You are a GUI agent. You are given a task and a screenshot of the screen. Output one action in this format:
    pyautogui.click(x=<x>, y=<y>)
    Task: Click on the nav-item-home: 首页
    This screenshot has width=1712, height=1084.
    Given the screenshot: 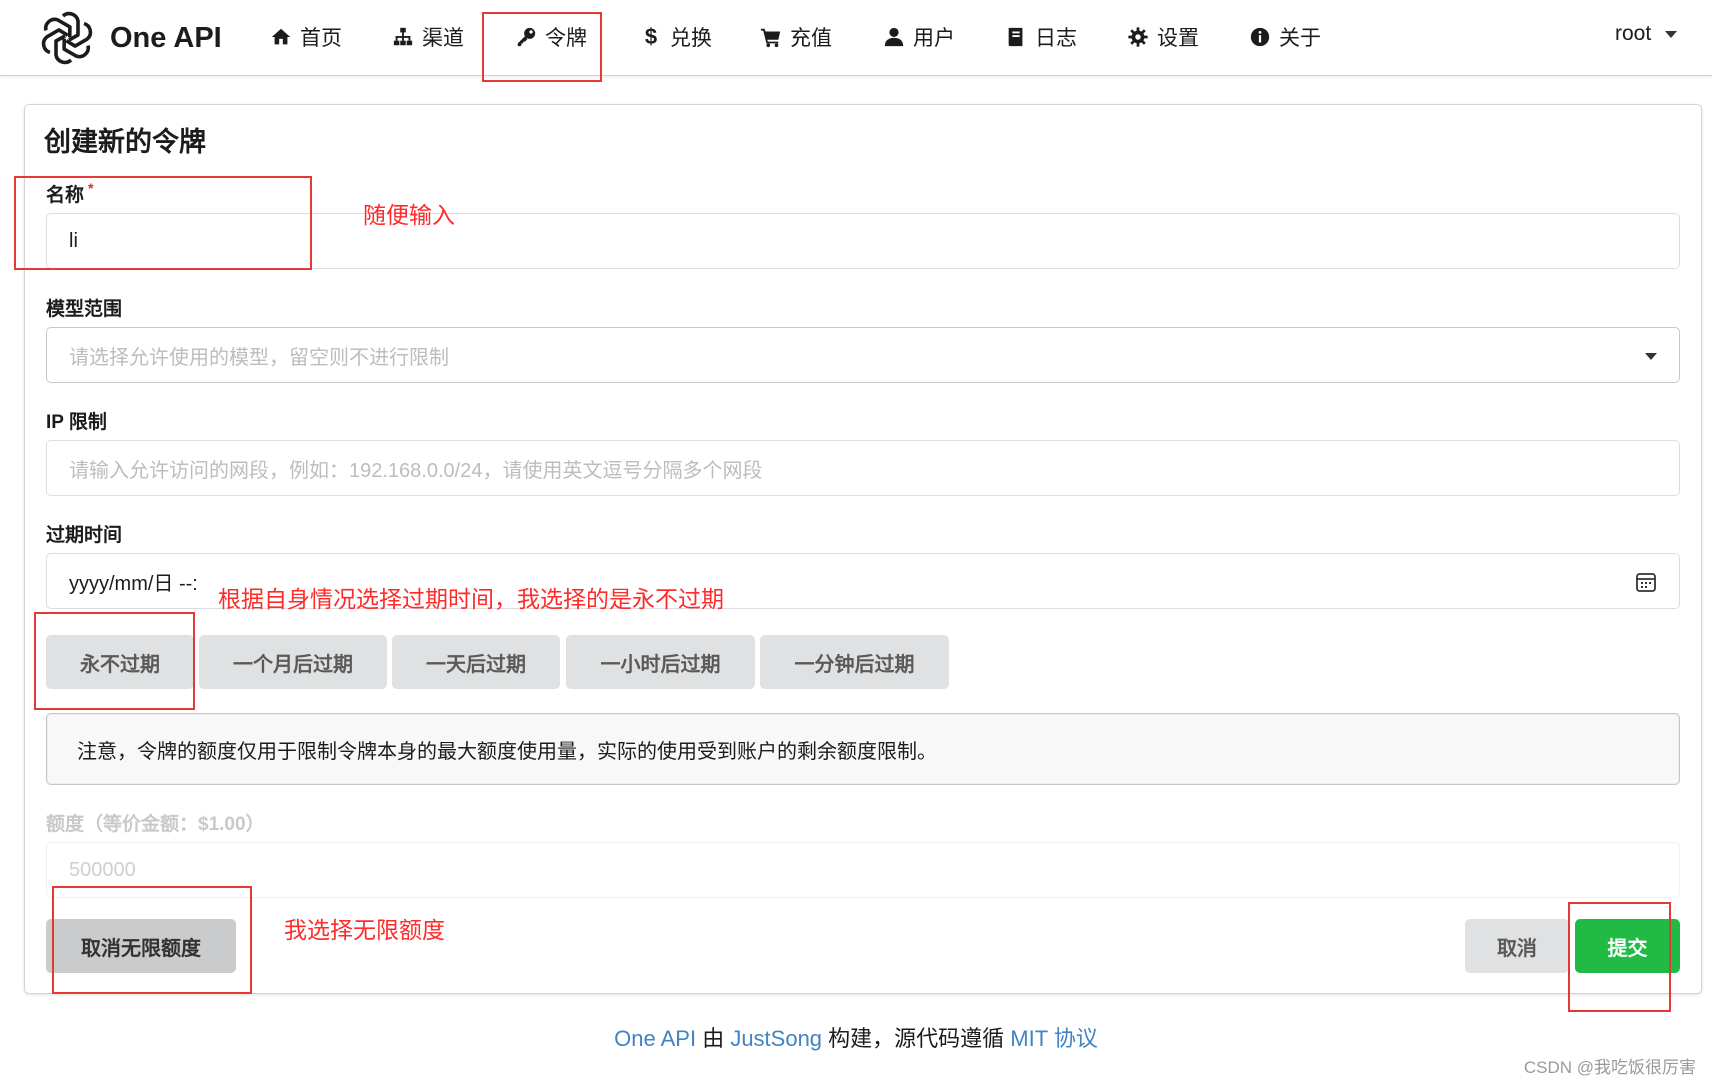 What is the action you would take?
    pyautogui.click(x=306, y=37)
    